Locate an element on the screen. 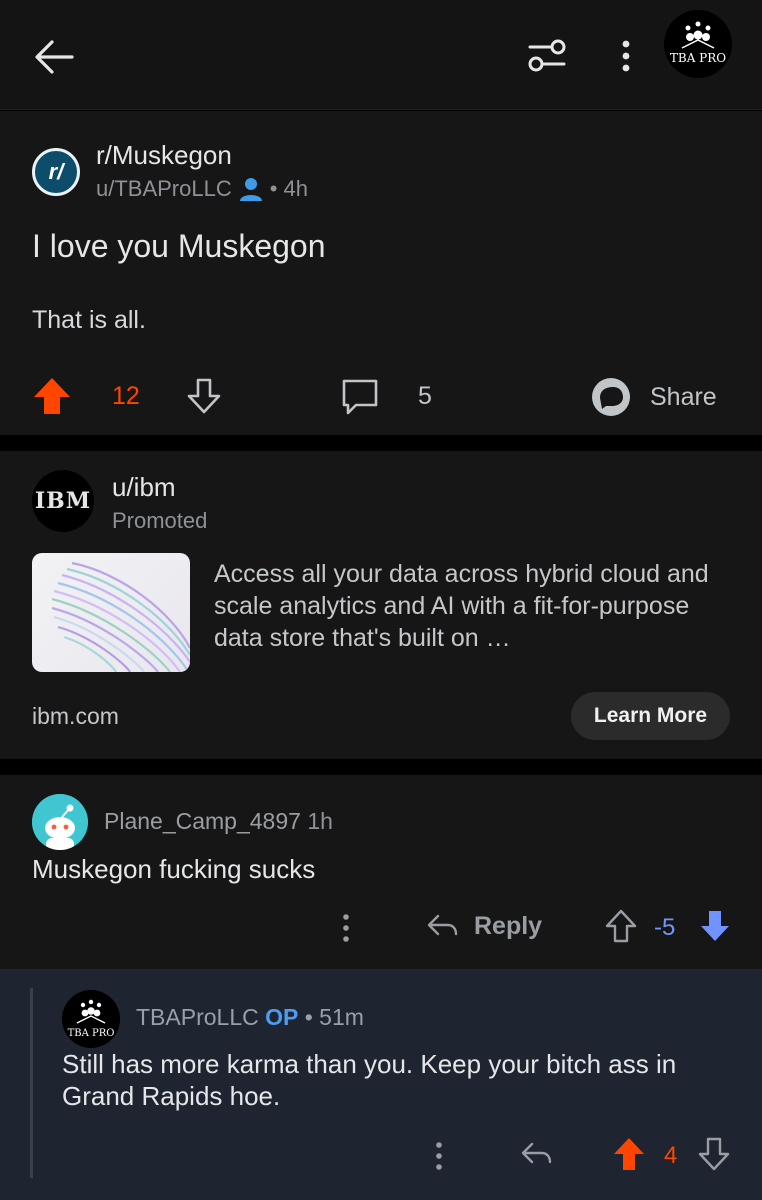  comment-body: Muskegon fucking sucks is located at coordinates (174, 869).